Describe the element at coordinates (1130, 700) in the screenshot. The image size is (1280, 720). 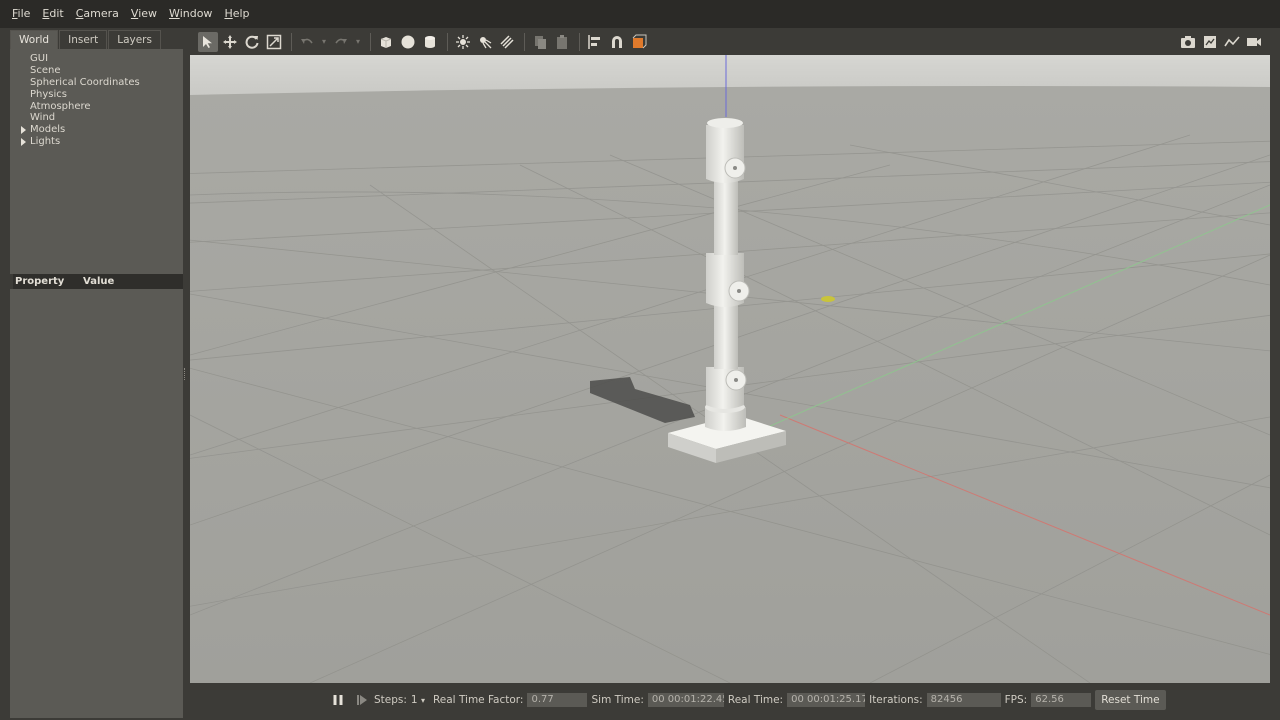
I see `reset-time-button: Reset Time` at that location.